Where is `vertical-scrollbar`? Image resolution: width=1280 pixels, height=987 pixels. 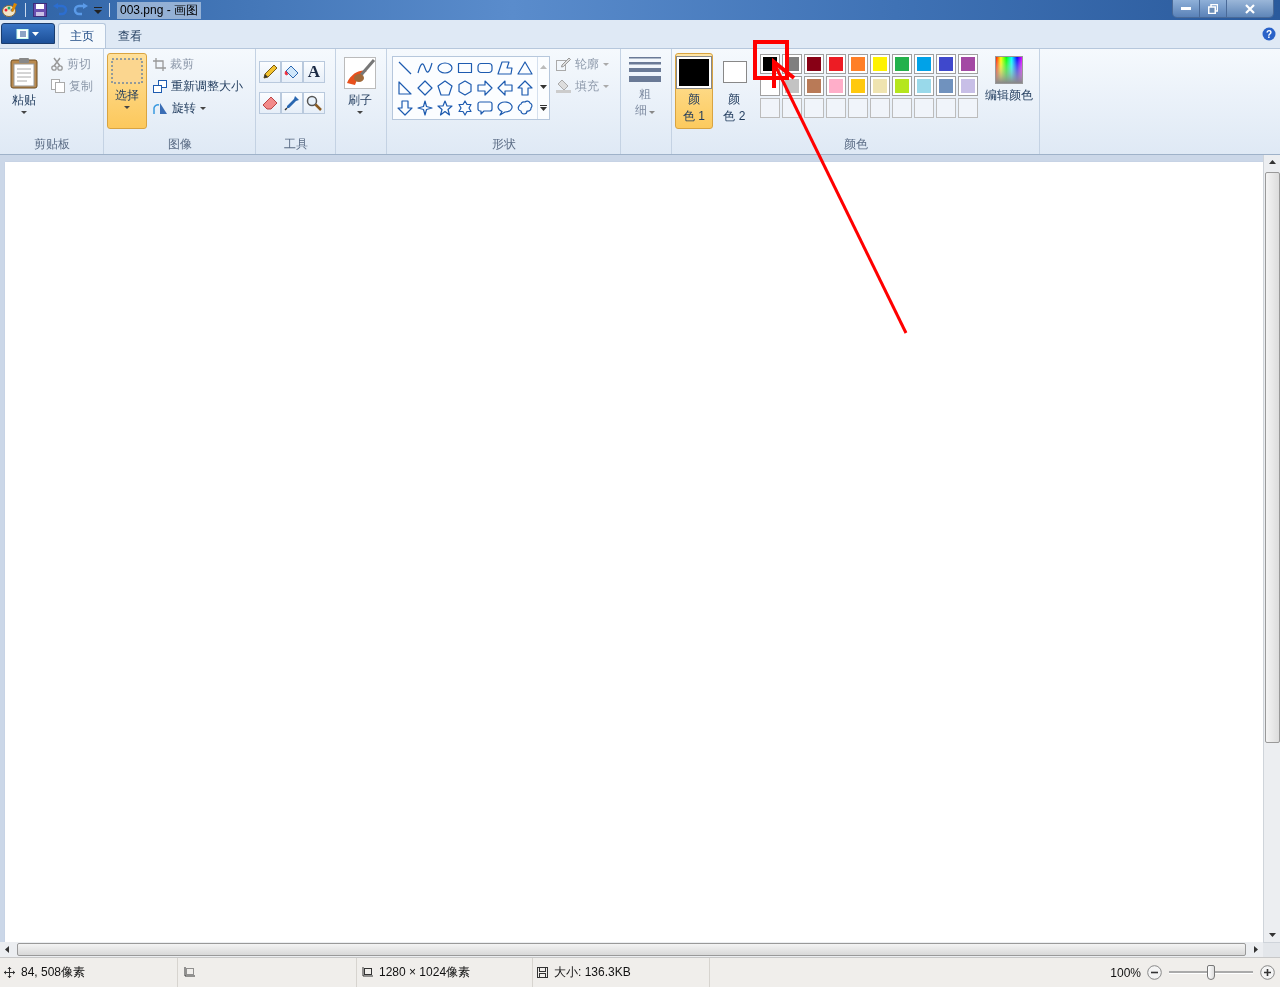 vertical-scrollbar is located at coordinates (1271, 548).